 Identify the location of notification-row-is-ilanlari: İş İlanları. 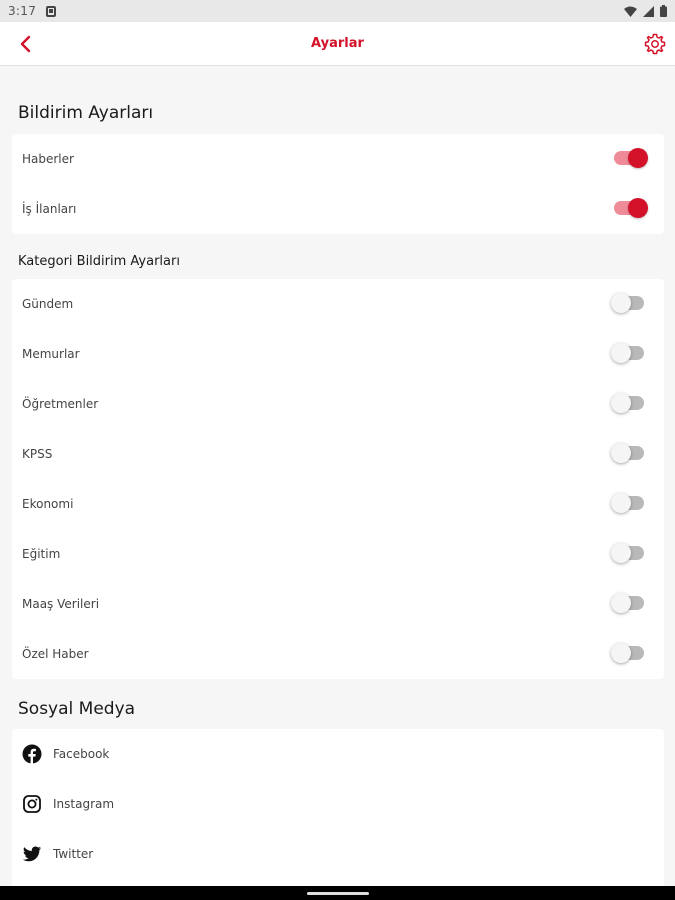
(338, 209).